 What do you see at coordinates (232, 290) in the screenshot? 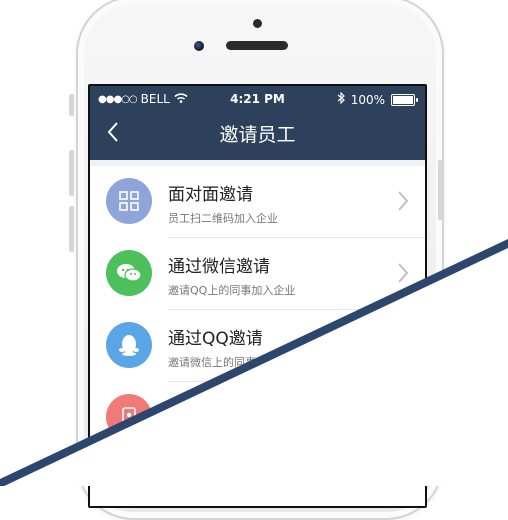
I see `item-subtitle: 邀请QQ上的同事加入企业` at bounding box center [232, 290].